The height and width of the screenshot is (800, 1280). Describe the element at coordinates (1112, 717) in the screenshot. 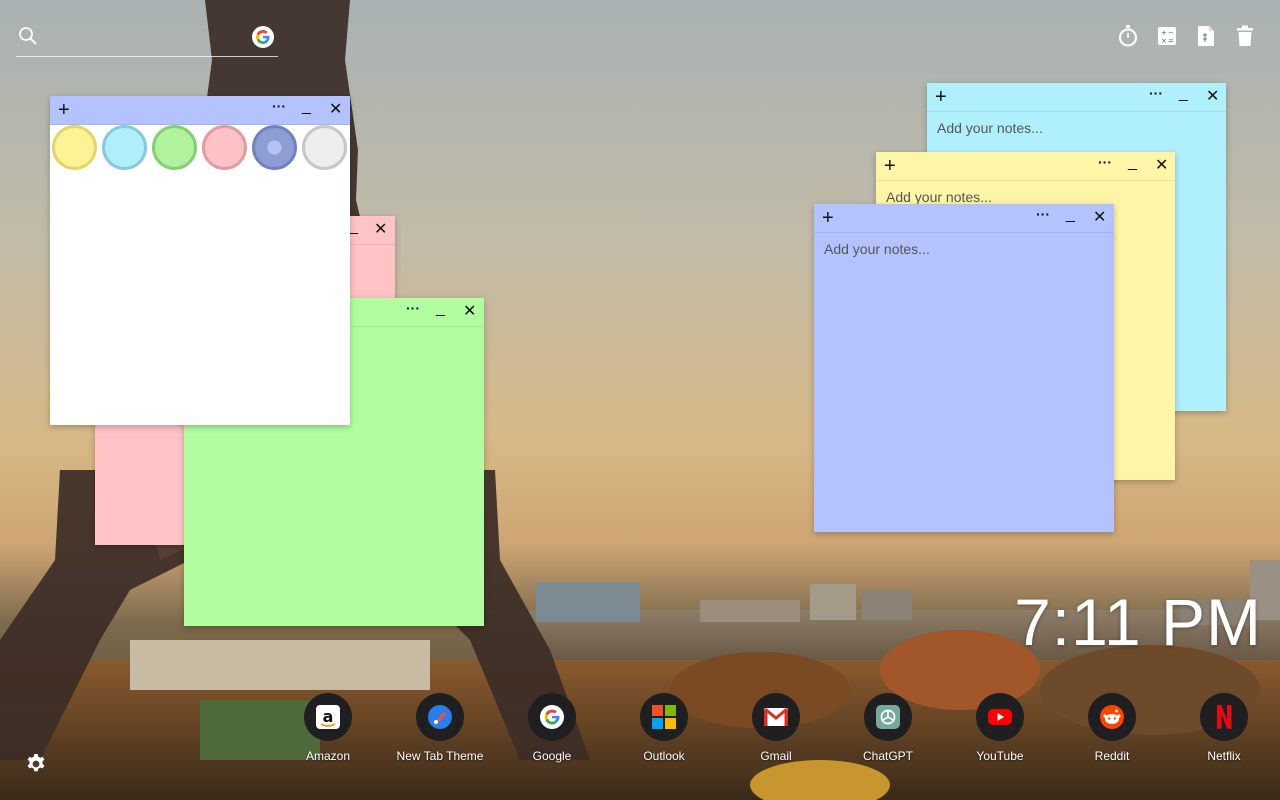

I see `reddit-icon` at that location.